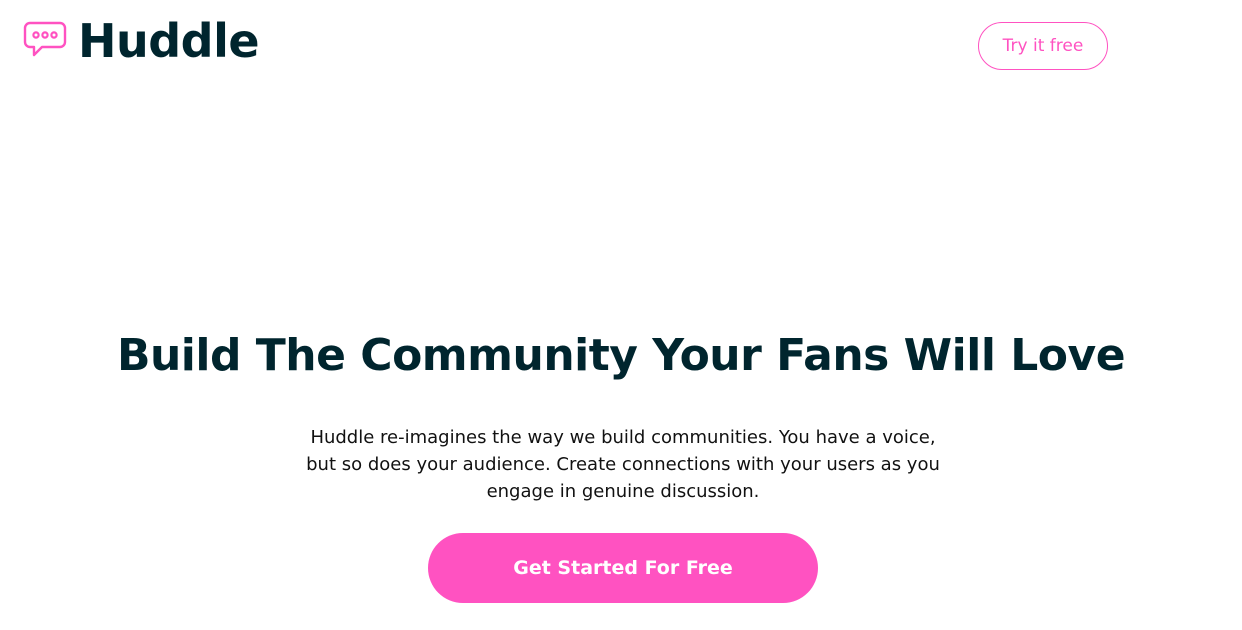 Image resolution: width=1242 pixels, height=630 pixels. Describe the element at coordinates (623, 568) in the screenshot. I see `get-started-button: Get Started For Free` at that location.